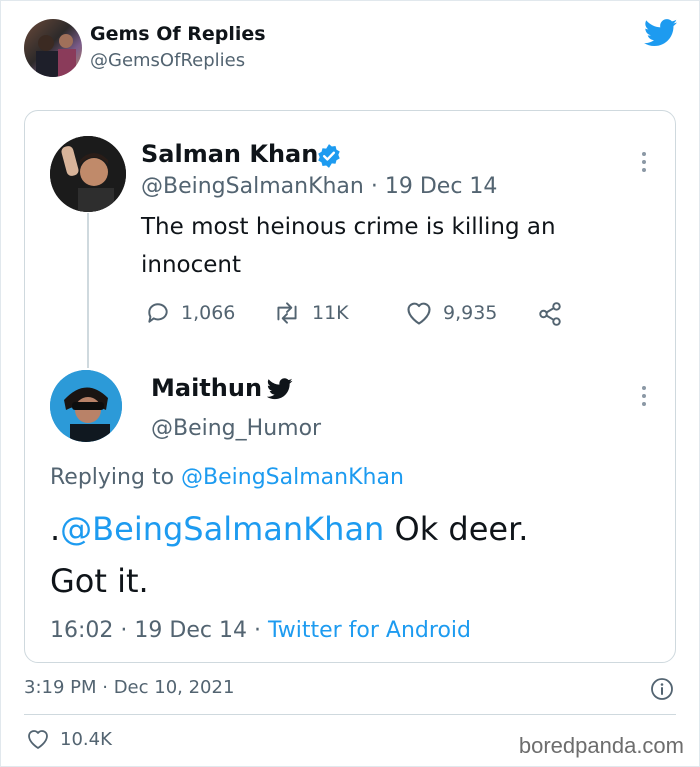 This screenshot has height=767, width=700. I want to click on verified-badge-icon, so click(329, 158).